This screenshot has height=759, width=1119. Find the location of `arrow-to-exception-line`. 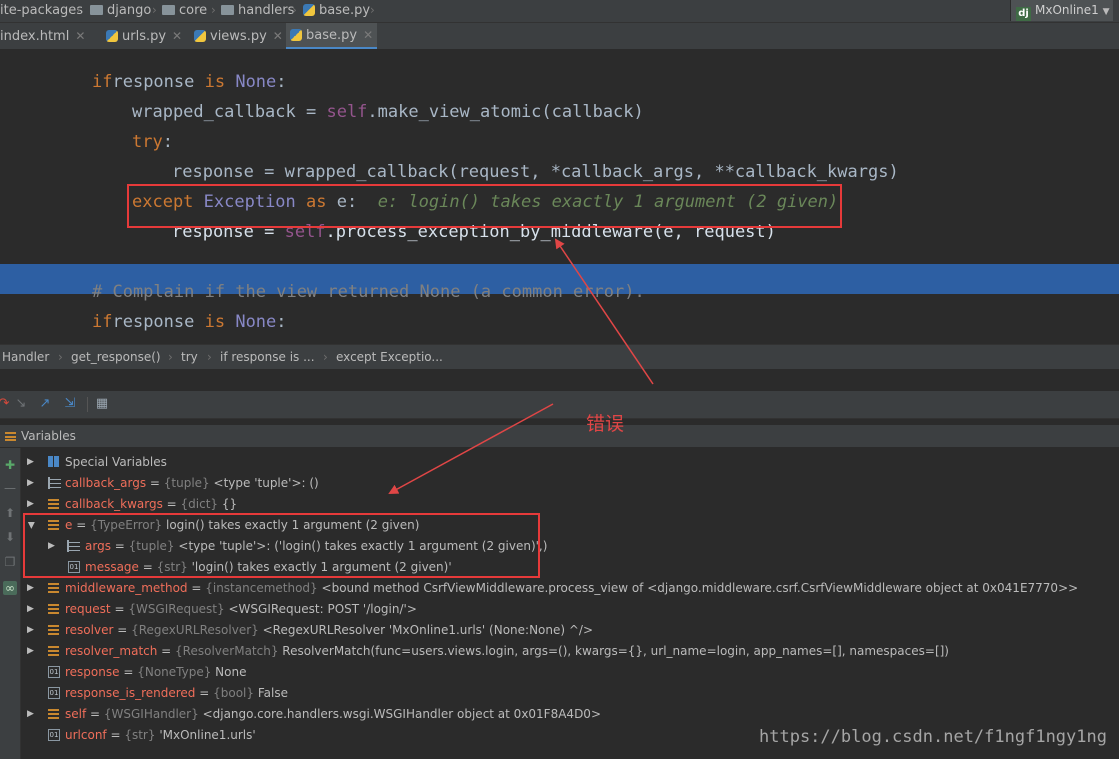

arrow-to-exception-line is located at coordinates (604, 311).